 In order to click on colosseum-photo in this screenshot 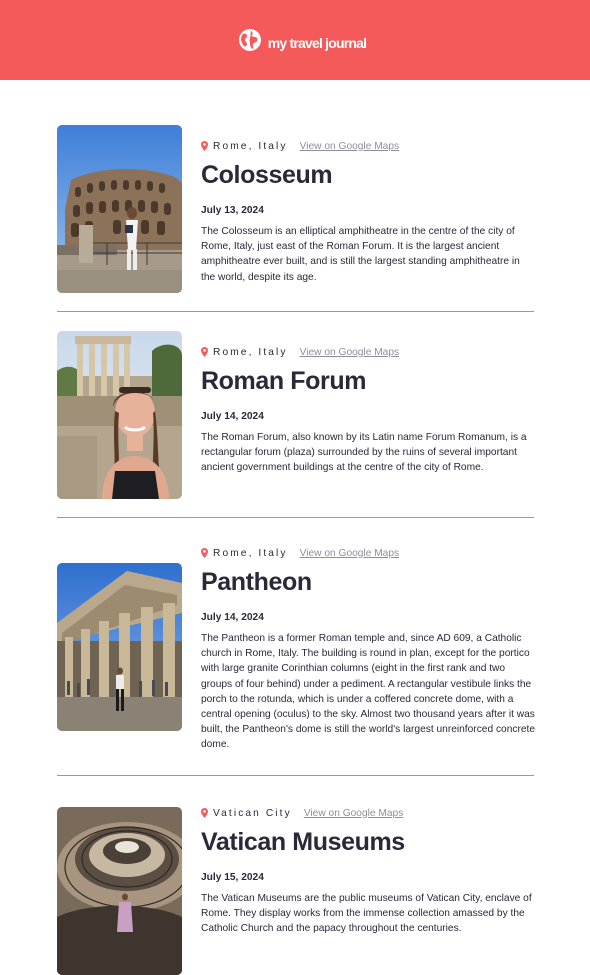, I will do `click(119, 209)`.